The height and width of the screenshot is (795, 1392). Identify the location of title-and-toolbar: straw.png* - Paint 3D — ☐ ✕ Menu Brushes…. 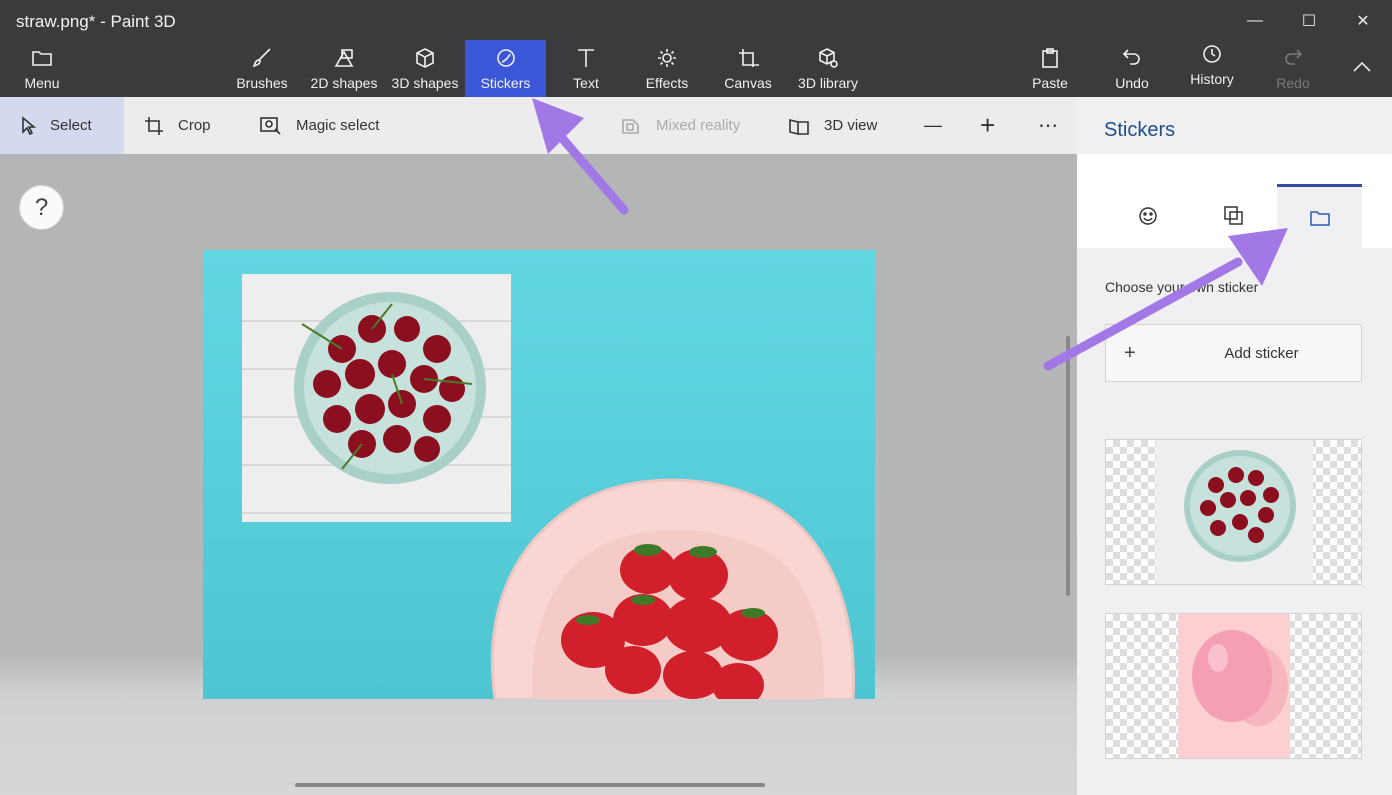
(696, 48).